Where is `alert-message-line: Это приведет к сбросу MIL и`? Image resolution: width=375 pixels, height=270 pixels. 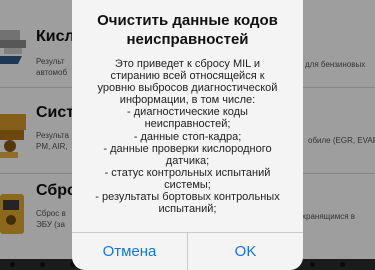 alert-message-line: Это приведет к сбросу MIL и is located at coordinates (187, 64).